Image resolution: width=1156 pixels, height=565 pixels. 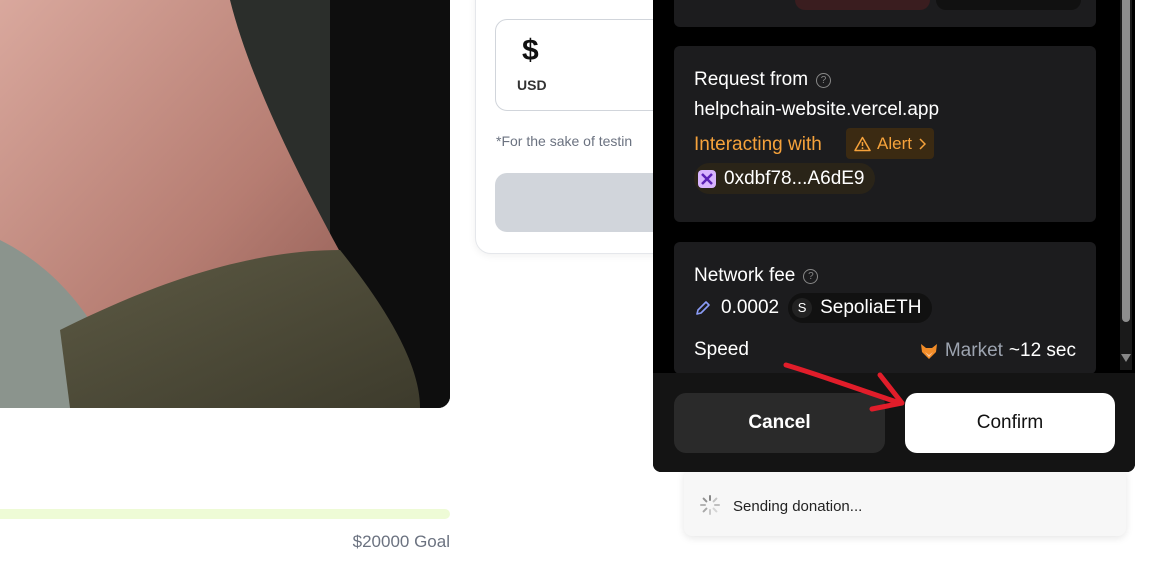 I want to click on speed-label: Speed, so click(x=721, y=349).